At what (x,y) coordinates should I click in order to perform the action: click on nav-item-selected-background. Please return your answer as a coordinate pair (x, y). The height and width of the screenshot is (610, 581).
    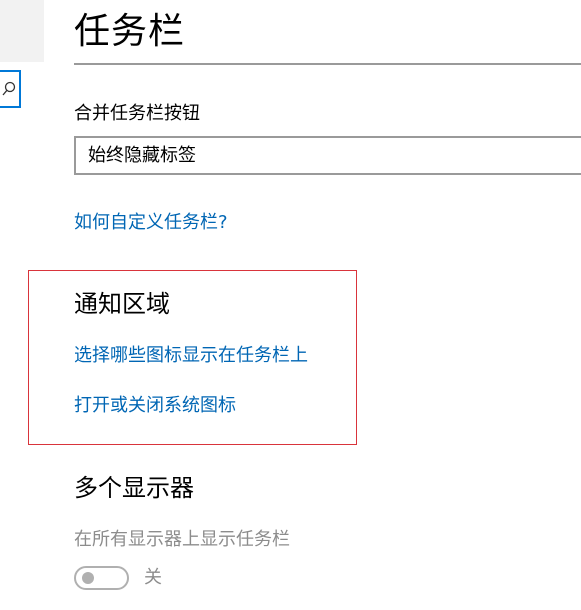
    Looking at the image, I should click on (22, 31).